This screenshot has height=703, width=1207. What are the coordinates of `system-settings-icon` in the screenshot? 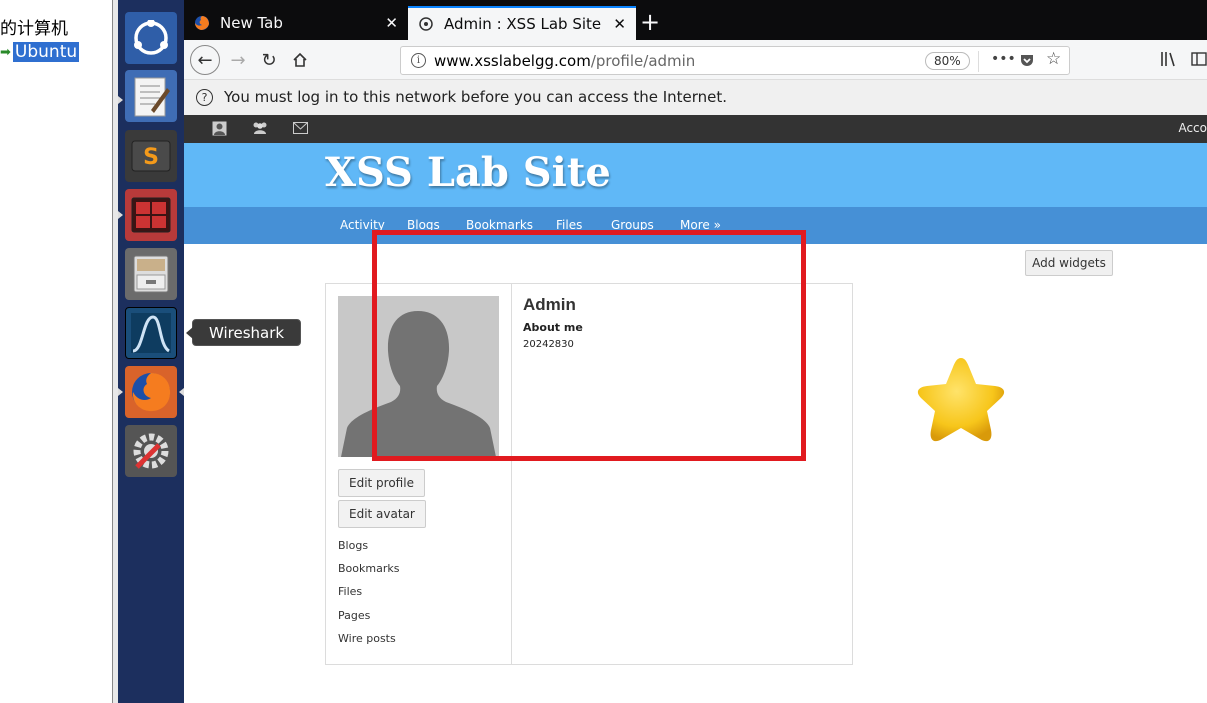 It's located at (151, 451).